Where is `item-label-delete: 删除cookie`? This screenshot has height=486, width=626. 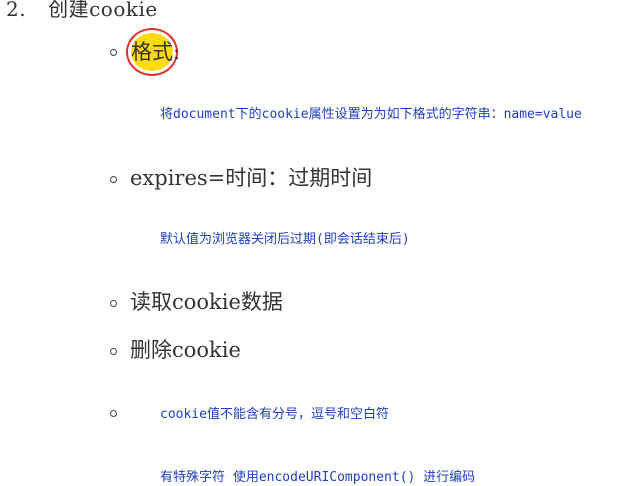
item-label-delete: 删除cookie is located at coordinates (185, 350).